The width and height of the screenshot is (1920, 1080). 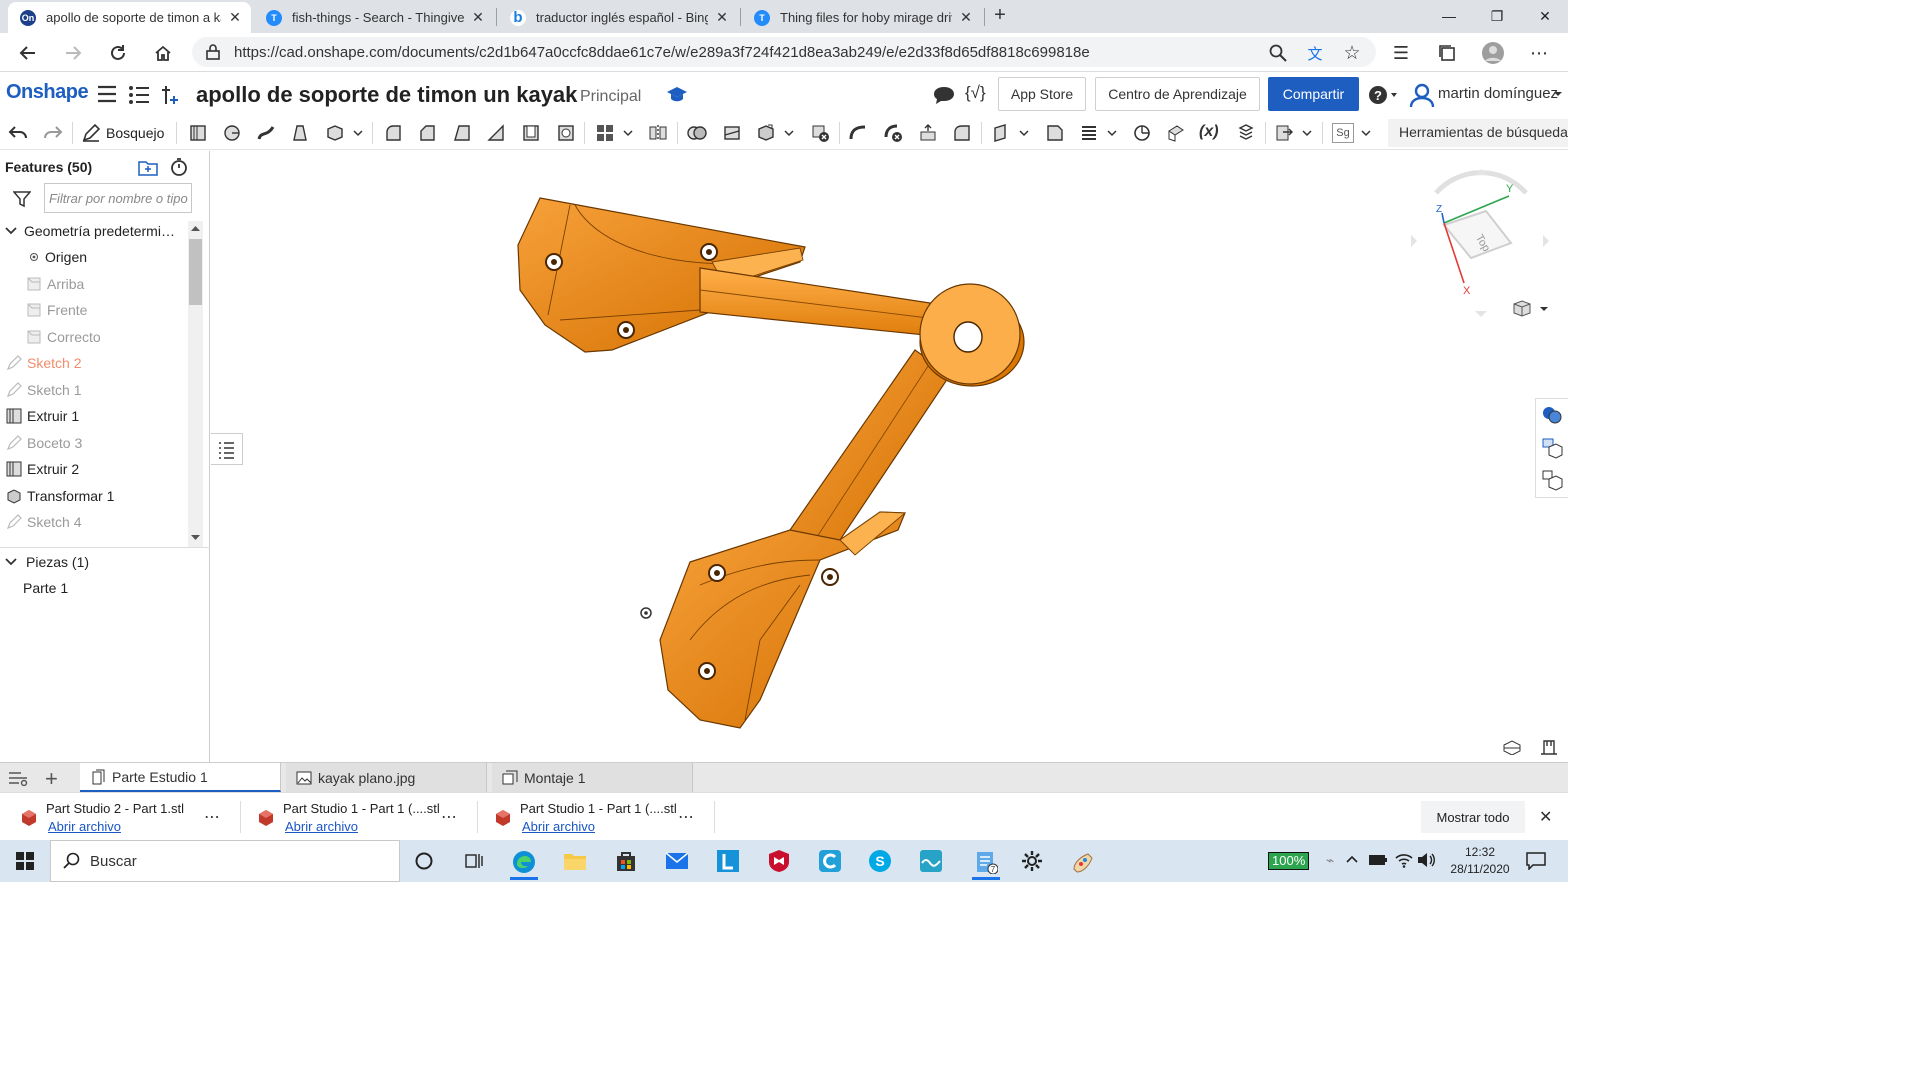 What do you see at coordinates (1549, 747) in the screenshot?
I see `units-scale-icon` at bounding box center [1549, 747].